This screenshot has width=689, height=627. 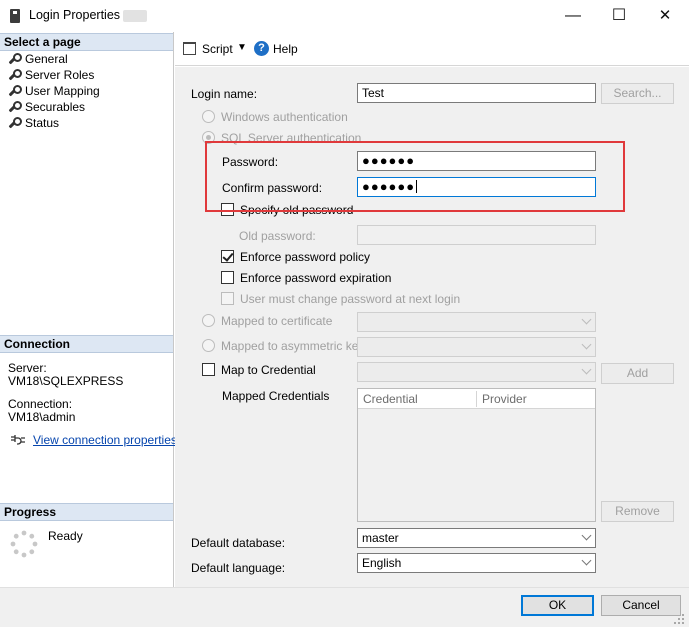 What do you see at coordinates (476, 235) in the screenshot?
I see `old-password-input` at bounding box center [476, 235].